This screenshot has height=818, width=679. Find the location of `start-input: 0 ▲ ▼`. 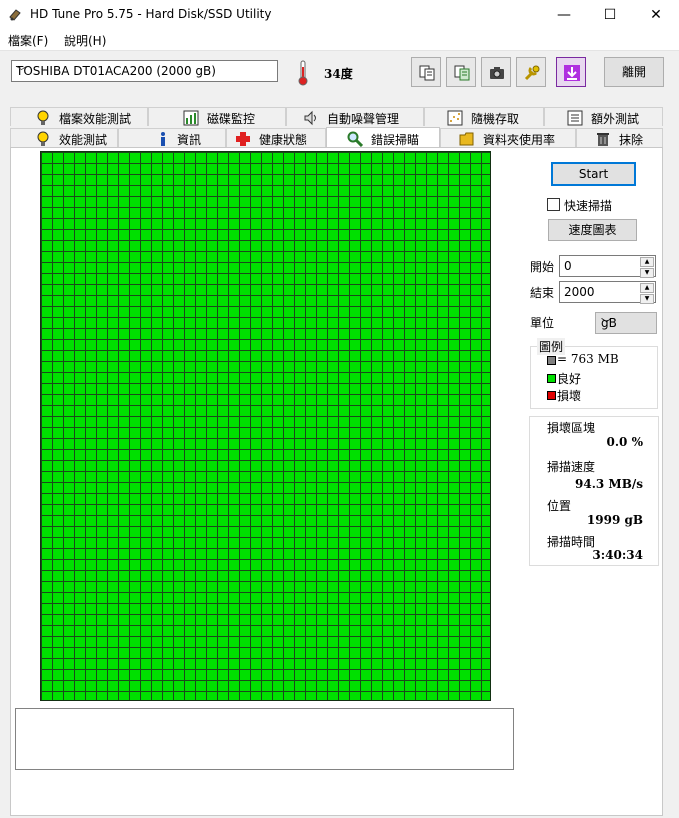

start-input: 0 ▲ ▼ is located at coordinates (607, 266).